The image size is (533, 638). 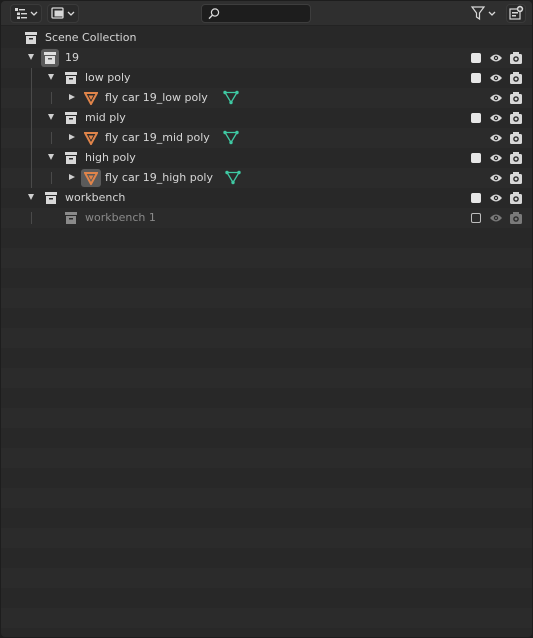 What do you see at coordinates (266, 98) in the screenshot?
I see `object-row-low-poly: fly car 19_low poly` at bounding box center [266, 98].